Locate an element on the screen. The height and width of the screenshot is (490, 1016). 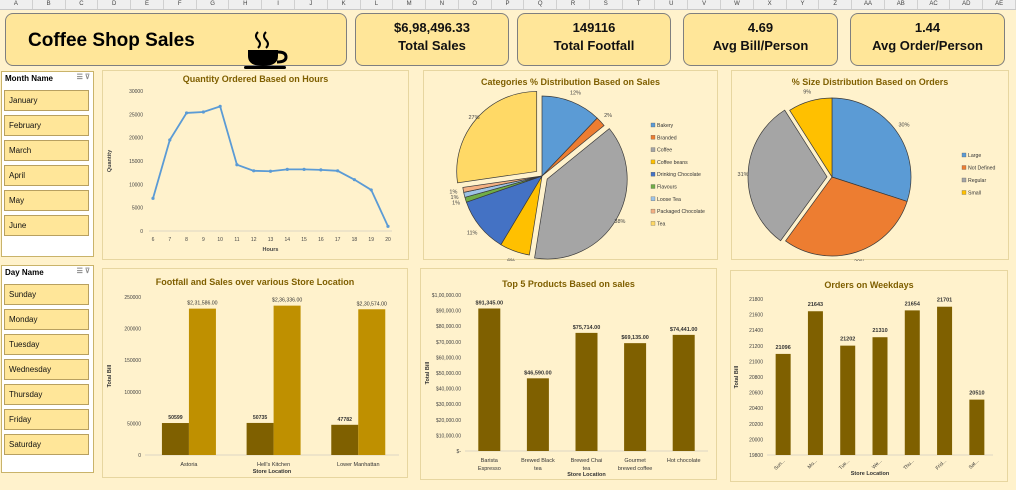
data-label: 47782 is located at coordinates (345, 420).